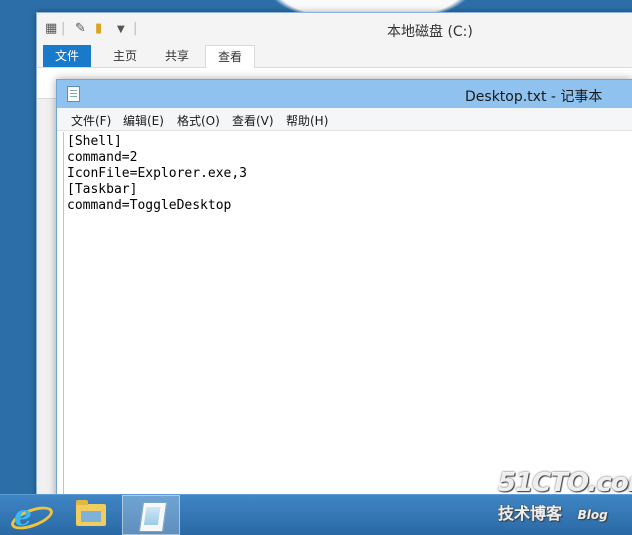  What do you see at coordinates (230, 56) in the screenshot?
I see `tab-view: 查看` at bounding box center [230, 56].